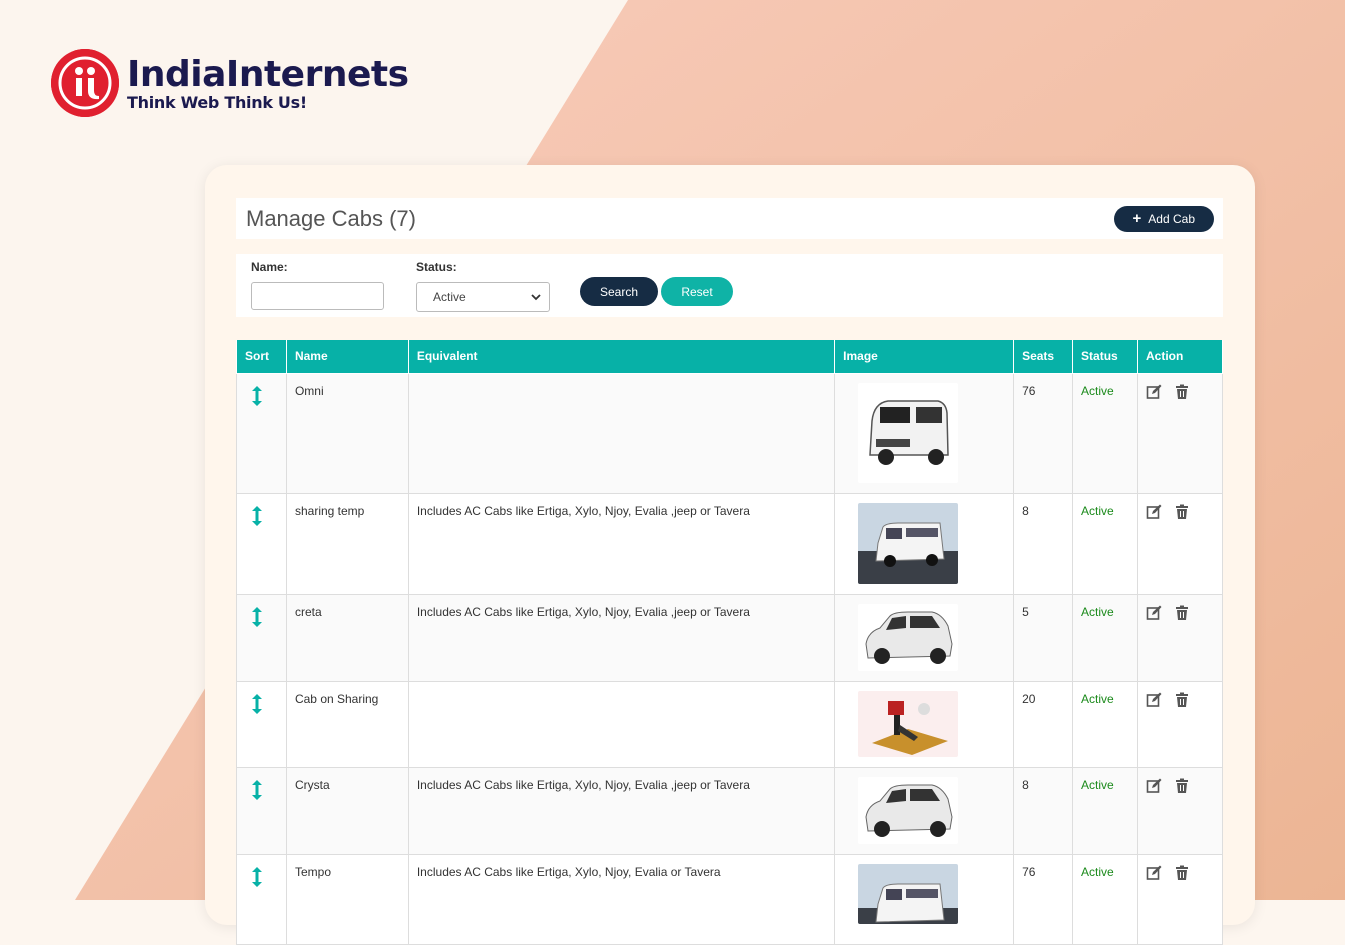  Describe the element at coordinates (261, 357) in the screenshot. I see `col-sort: Sort` at that location.